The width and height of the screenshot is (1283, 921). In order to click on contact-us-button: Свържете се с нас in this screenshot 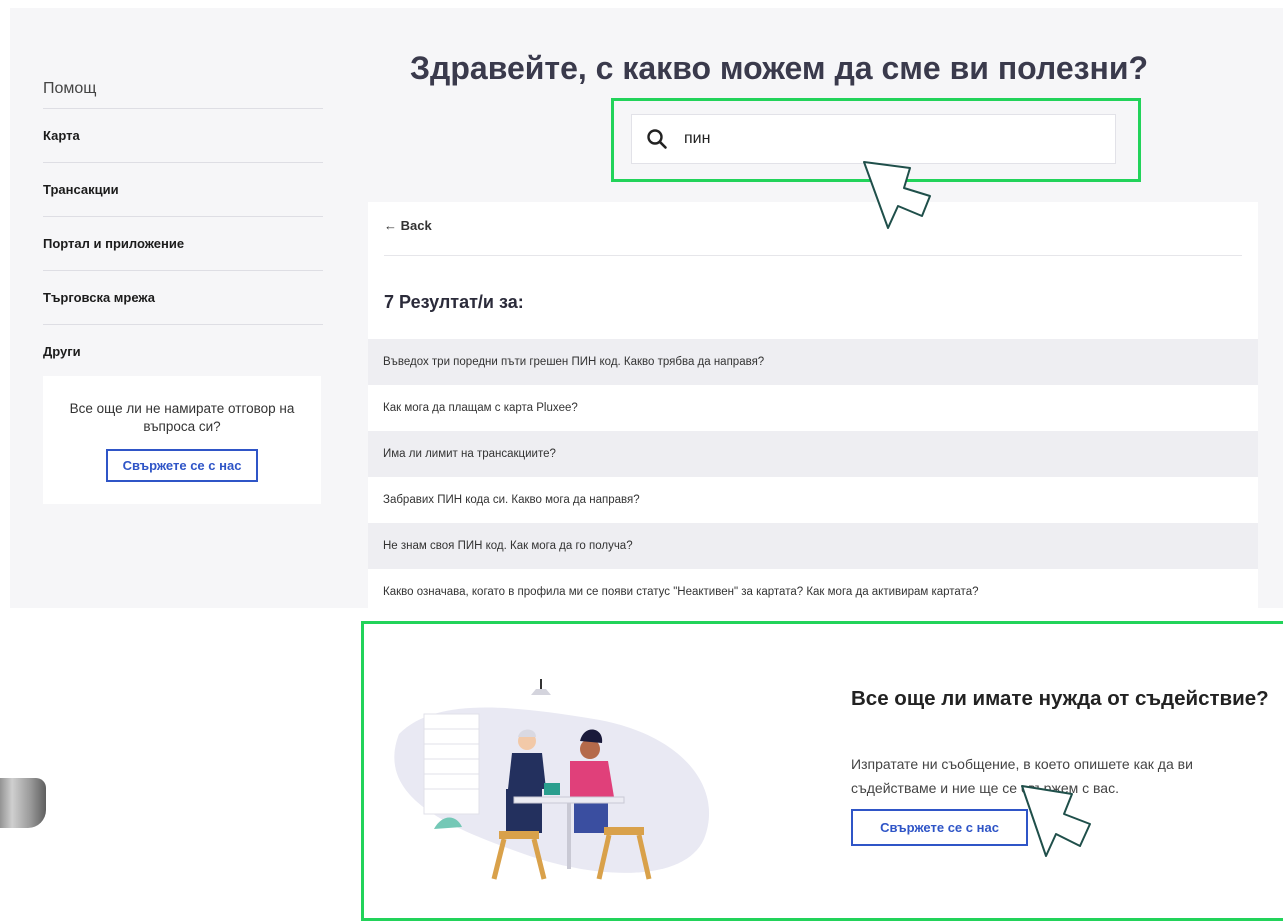, I will do `click(182, 465)`.